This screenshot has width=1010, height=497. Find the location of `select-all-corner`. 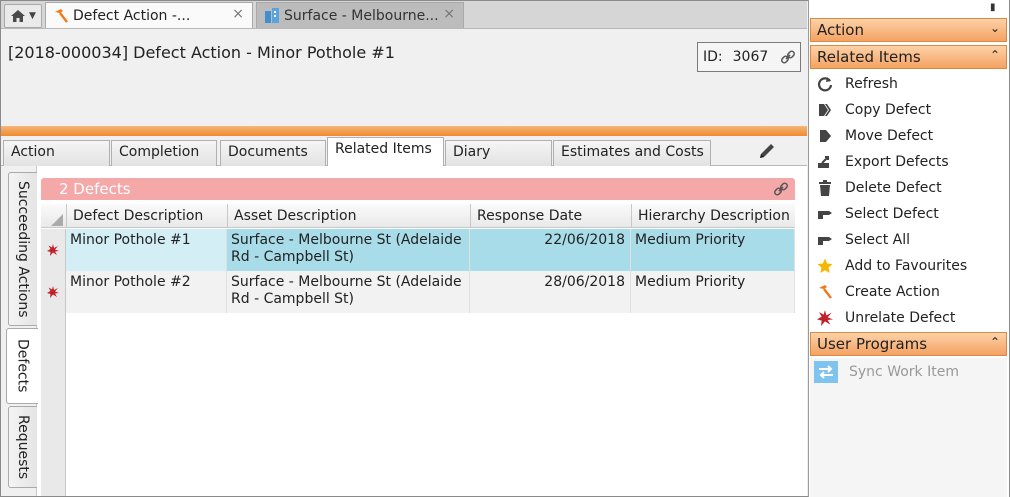

select-all-corner is located at coordinates (53, 216).